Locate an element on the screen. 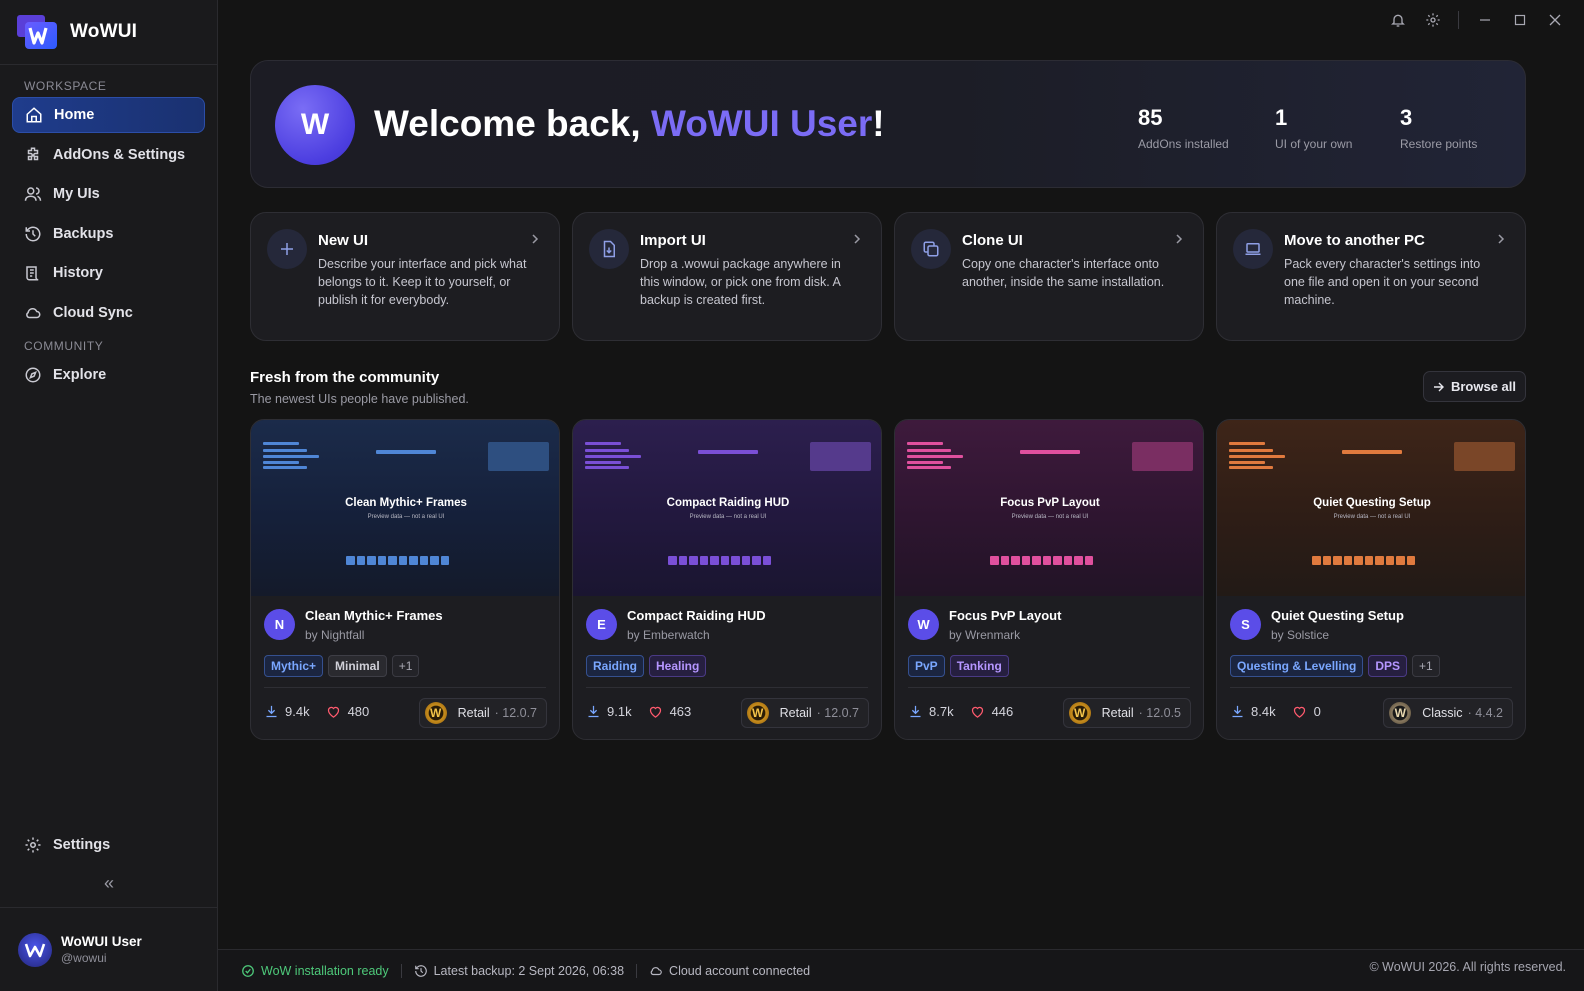  maximize-icon is located at coordinates (1520, 20).